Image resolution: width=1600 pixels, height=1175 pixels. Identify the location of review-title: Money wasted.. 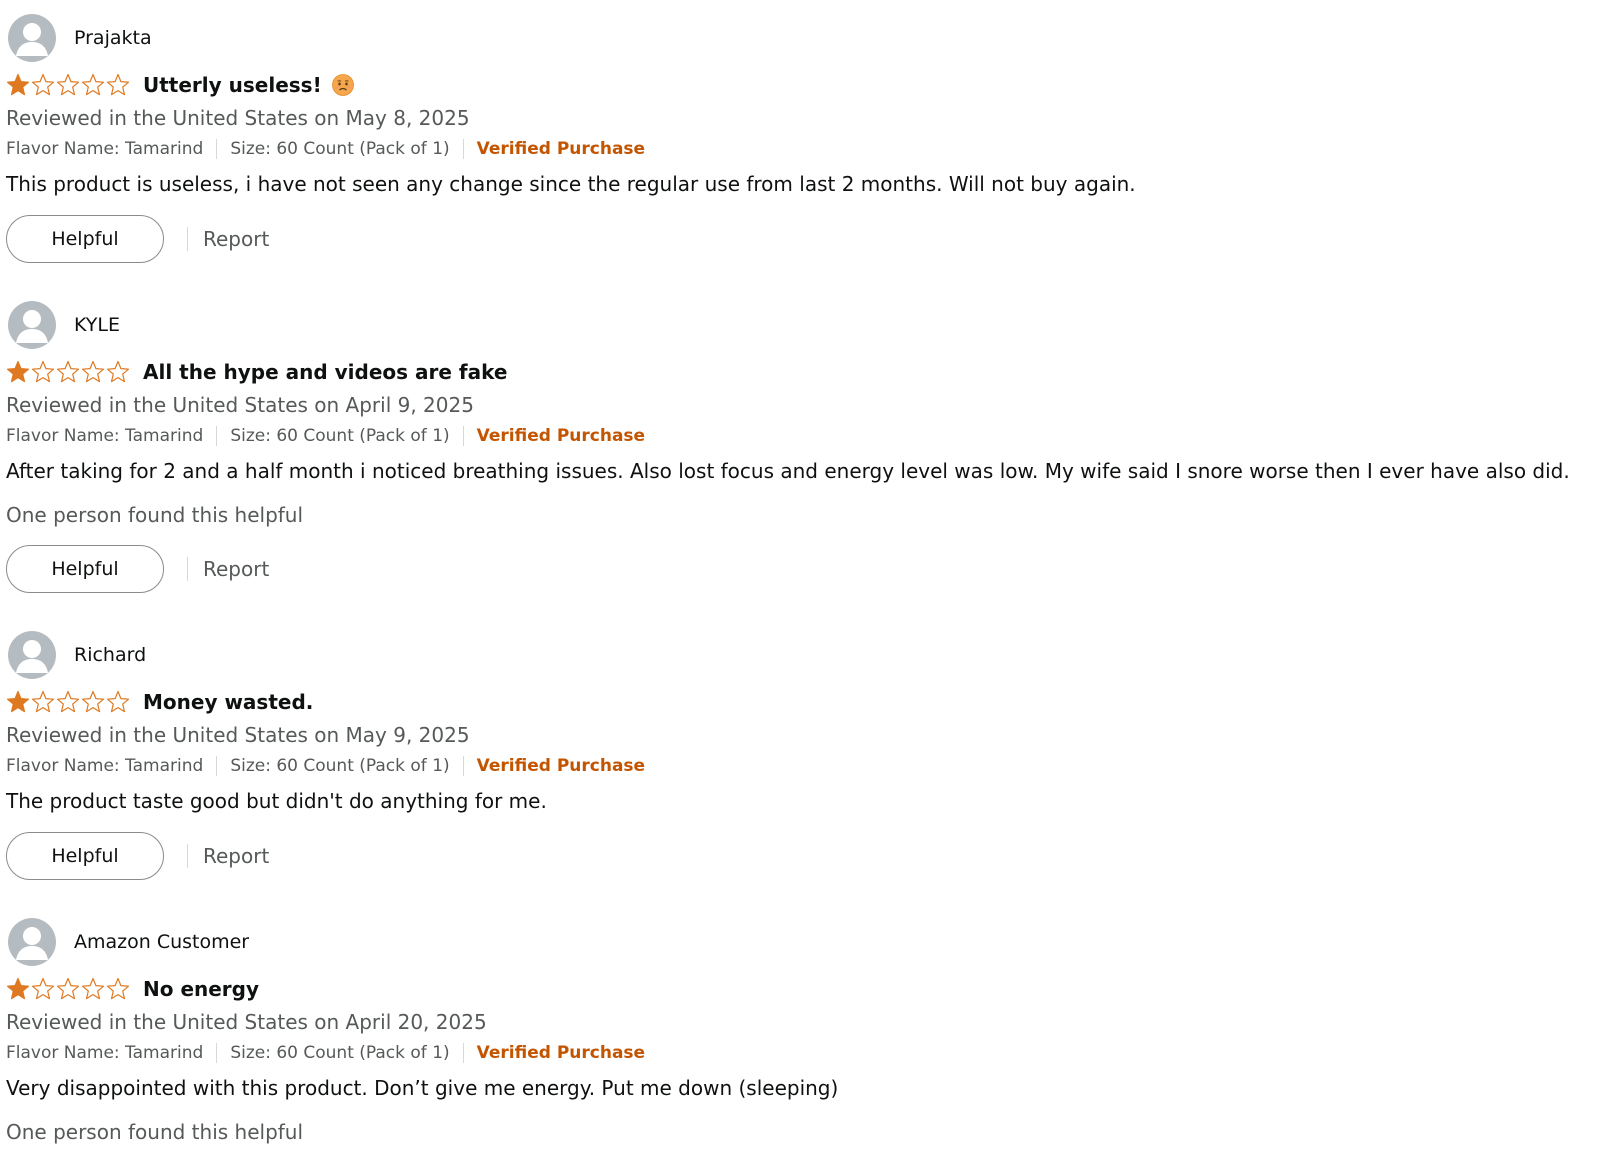
(228, 702).